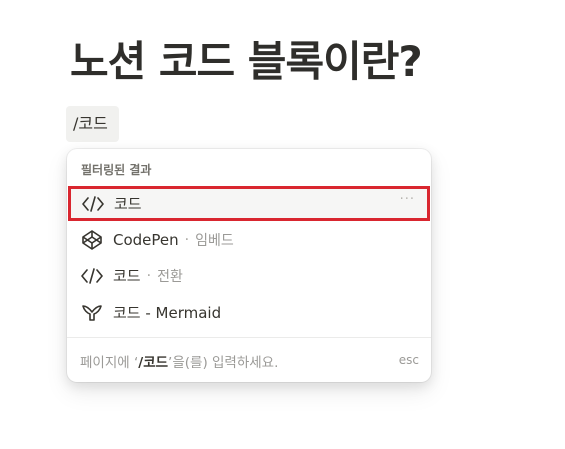 The height and width of the screenshot is (449, 565). I want to click on esc-hint: esc, so click(409, 360).